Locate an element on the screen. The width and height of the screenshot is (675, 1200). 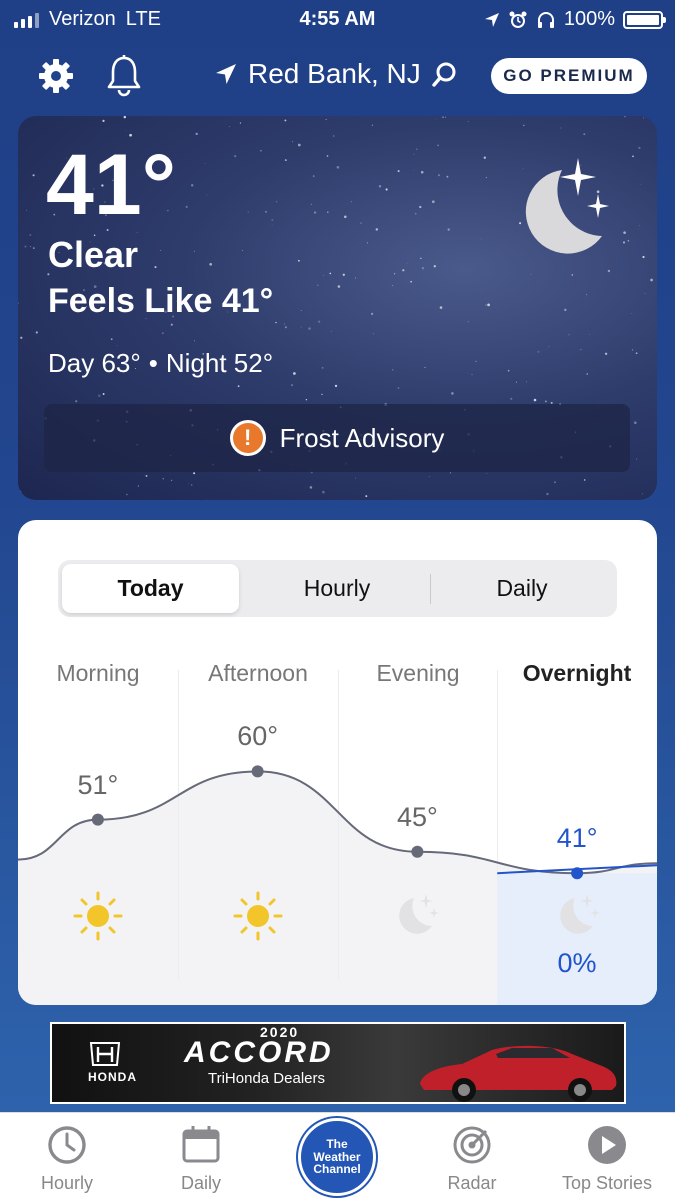
car-image is located at coordinates (518, 1073).